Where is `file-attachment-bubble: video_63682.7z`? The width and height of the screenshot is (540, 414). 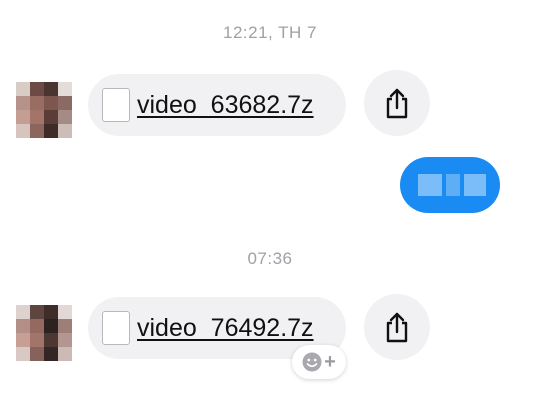 file-attachment-bubble: video_63682.7z is located at coordinates (217, 105).